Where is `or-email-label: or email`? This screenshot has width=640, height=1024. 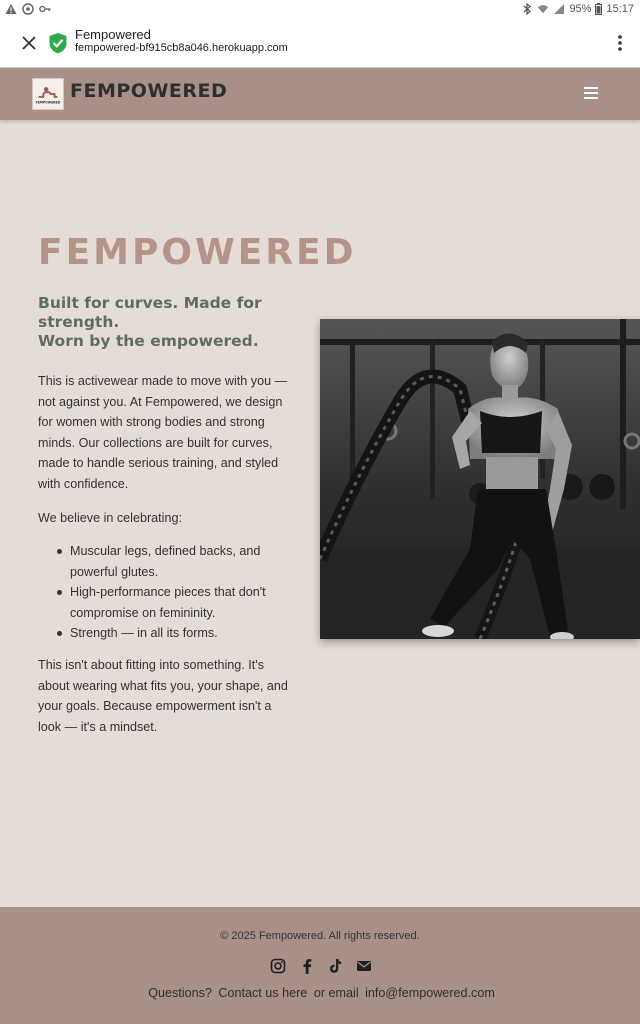 or-email-label: or email is located at coordinates (336, 993).